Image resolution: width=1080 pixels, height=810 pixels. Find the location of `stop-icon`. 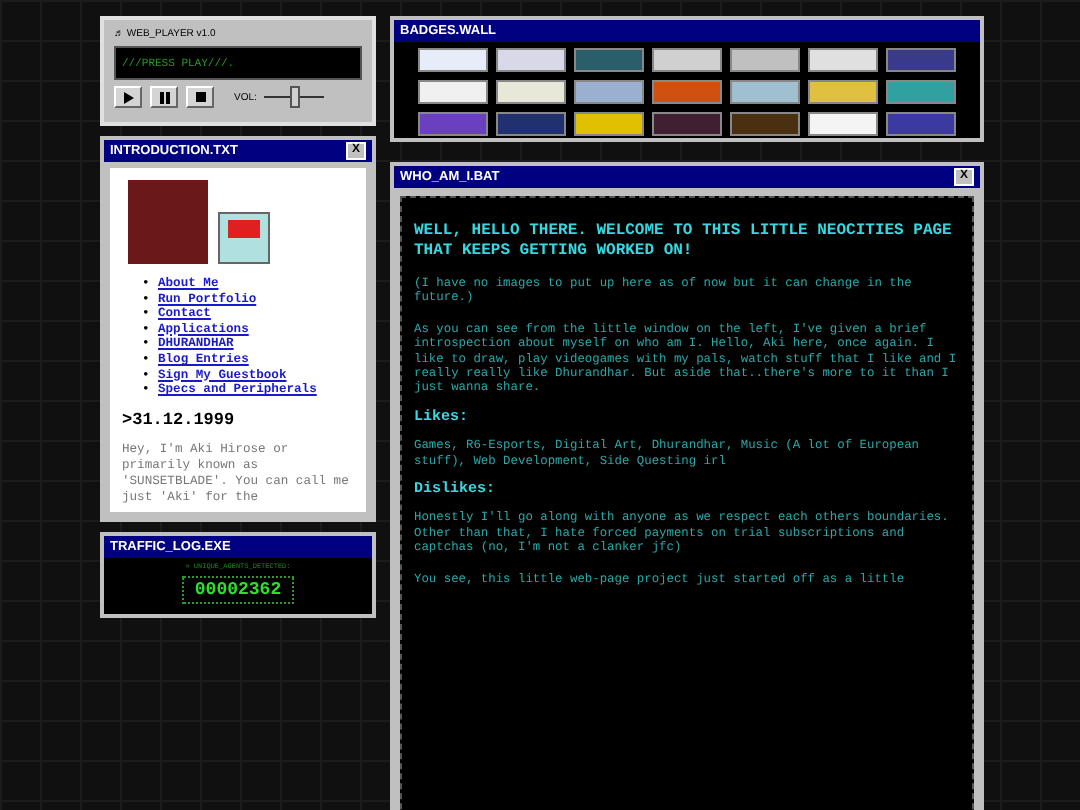

stop-icon is located at coordinates (200, 97).